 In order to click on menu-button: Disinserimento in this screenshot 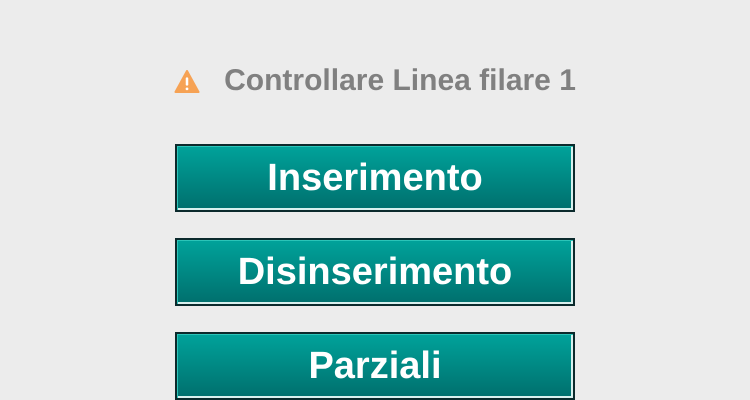, I will do `click(375, 272)`.